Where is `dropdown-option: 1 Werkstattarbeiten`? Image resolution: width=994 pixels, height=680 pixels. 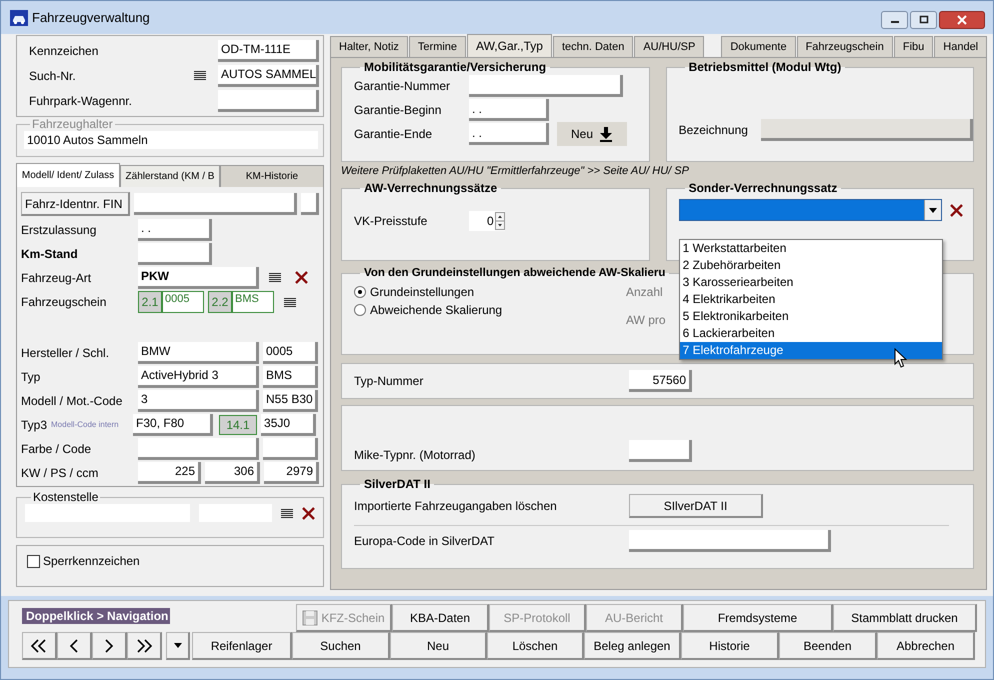 dropdown-option: 1 Werkstattarbeiten is located at coordinates (811, 248).